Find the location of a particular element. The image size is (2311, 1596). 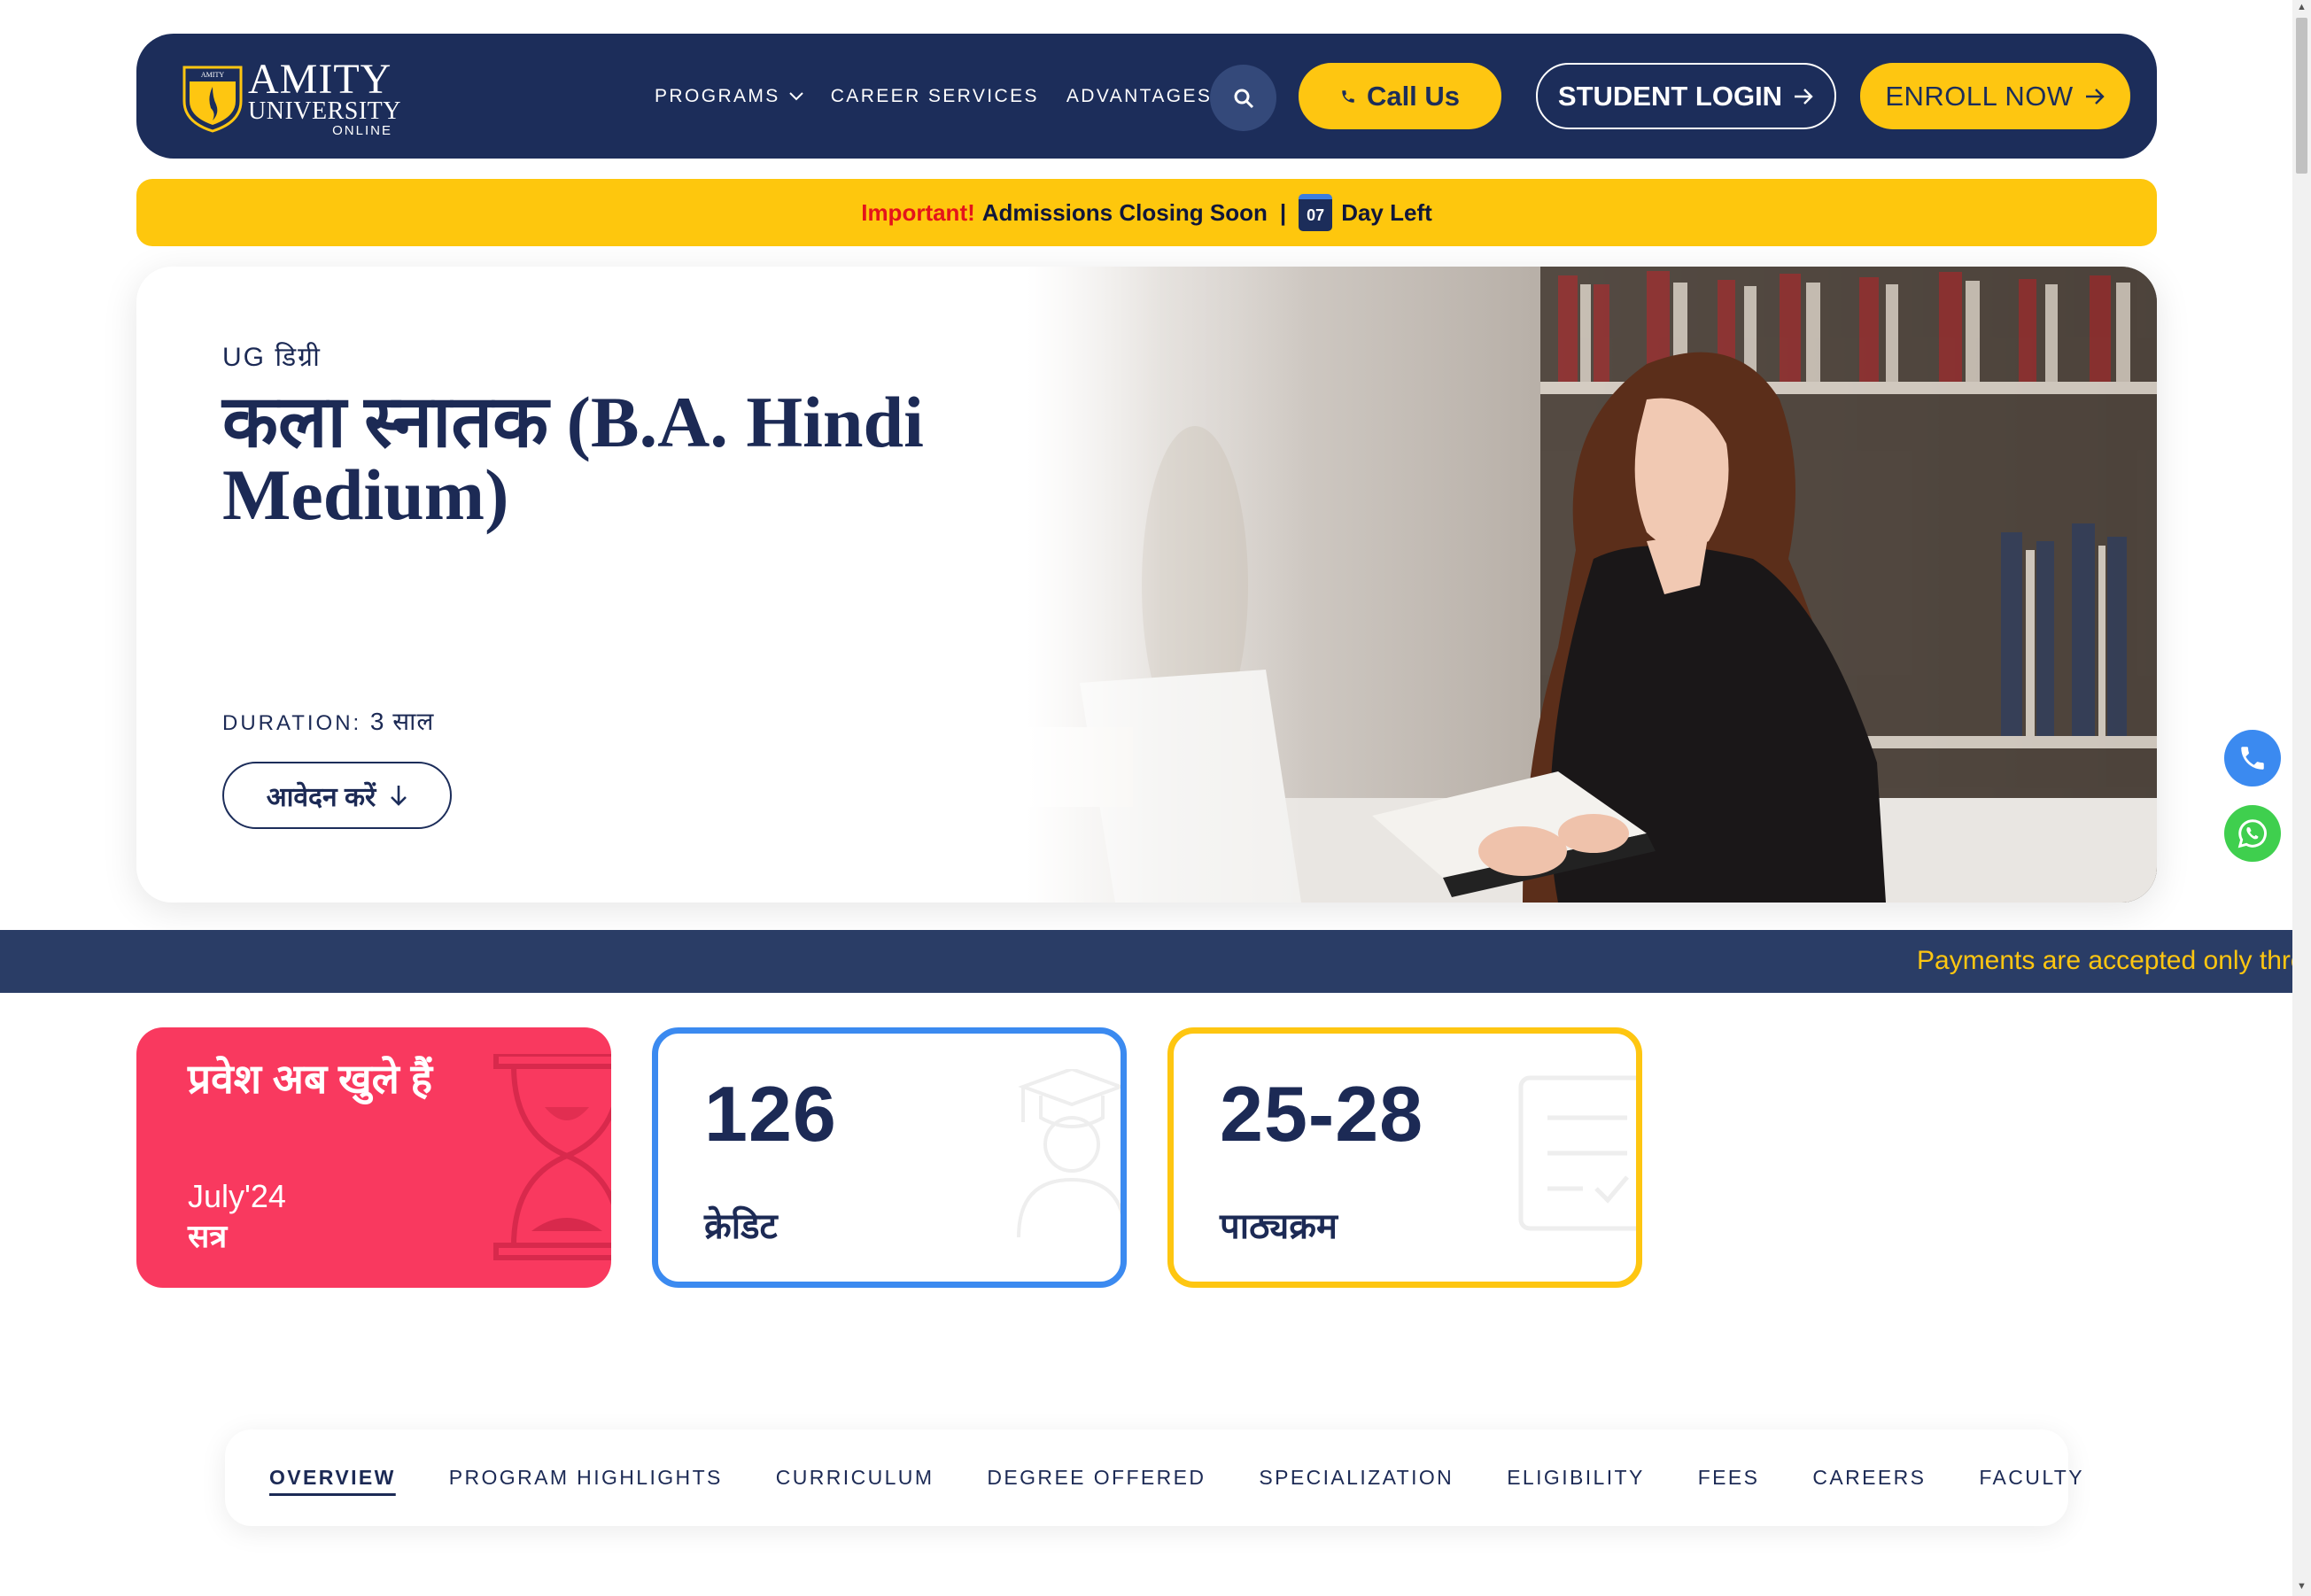

search-button is located at coordinates (1243, 98).